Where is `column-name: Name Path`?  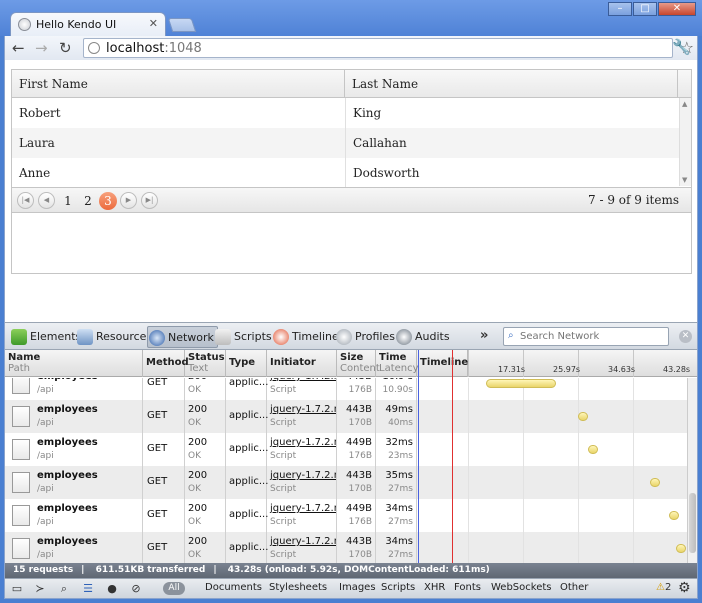 column-name: Name Path is located at coordinates (74, 363).